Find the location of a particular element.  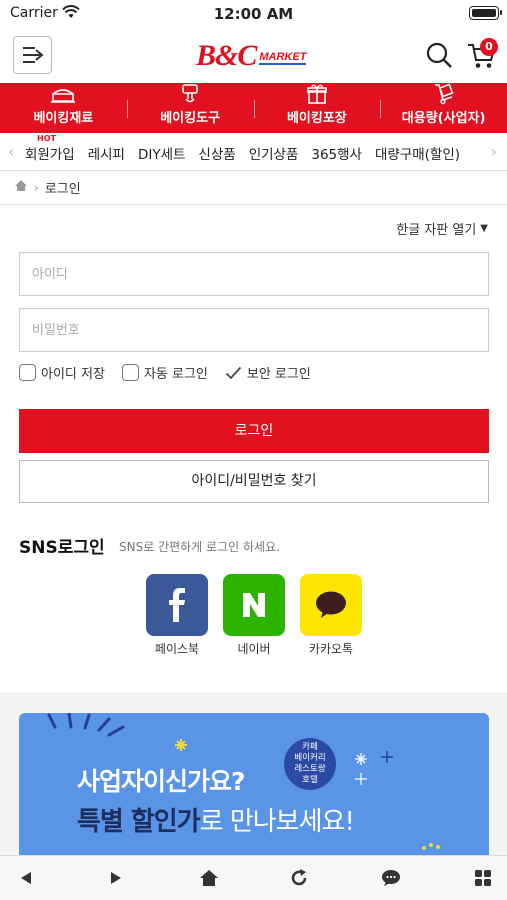

naver-label: 네이버 is located at coordinates (254, 649).